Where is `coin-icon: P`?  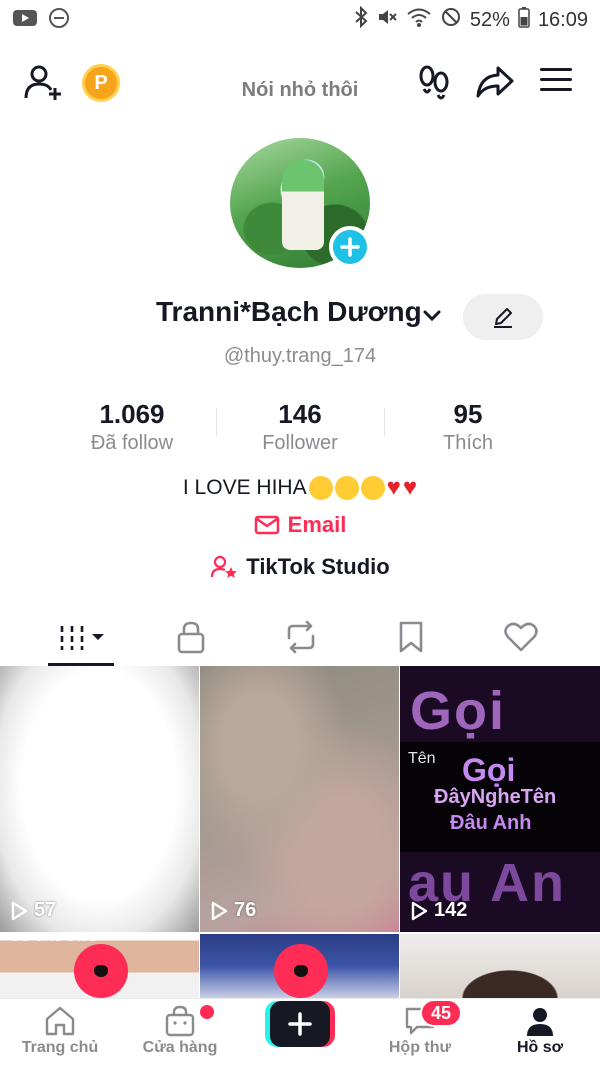
coin-icon: P is located at coordinates (101, 83).